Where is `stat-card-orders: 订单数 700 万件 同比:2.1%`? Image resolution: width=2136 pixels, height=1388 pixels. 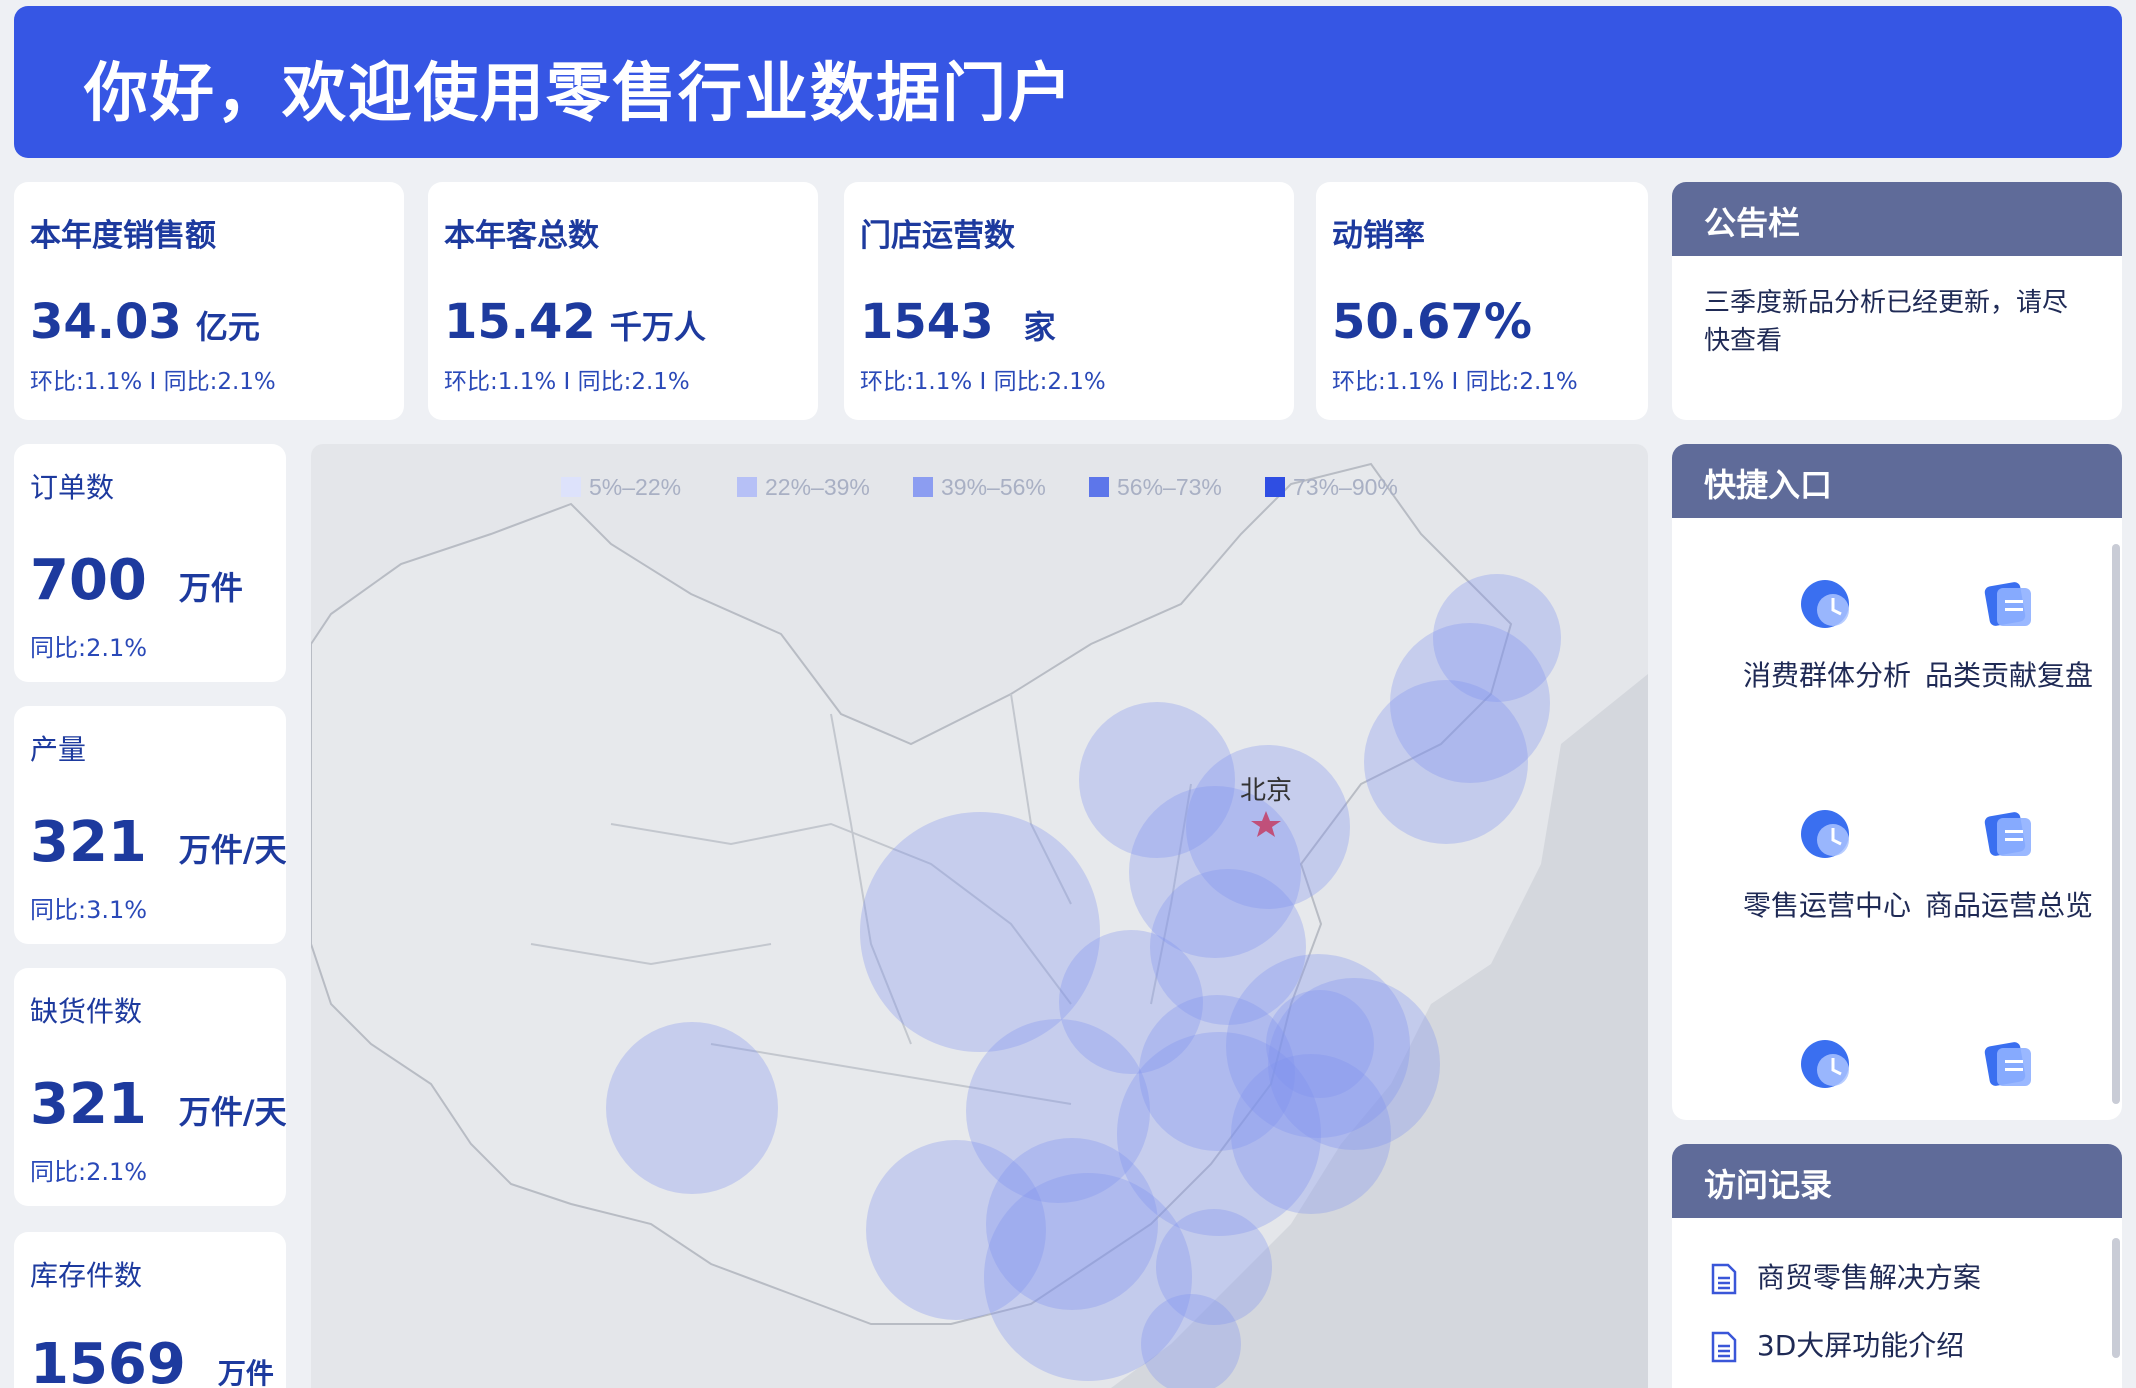
stat-card-orders: 订单数 700 万件 同比:2.1% is located at coordinates (150, 563).